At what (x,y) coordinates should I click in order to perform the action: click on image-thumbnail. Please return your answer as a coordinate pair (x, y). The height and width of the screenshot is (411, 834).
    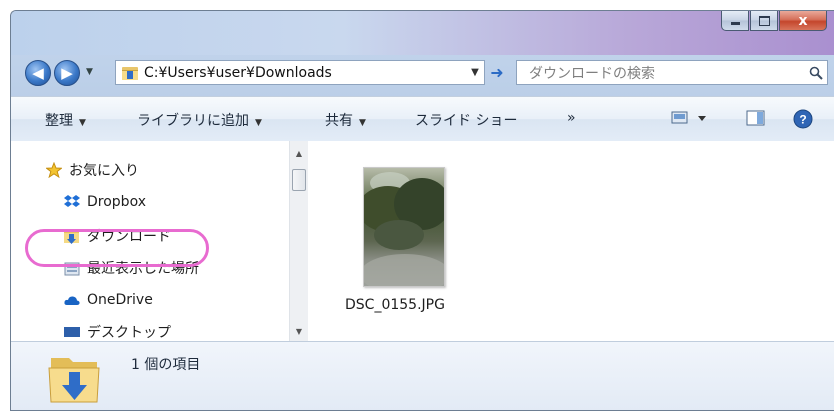
    Looking at the image, I should click on (404, 227).